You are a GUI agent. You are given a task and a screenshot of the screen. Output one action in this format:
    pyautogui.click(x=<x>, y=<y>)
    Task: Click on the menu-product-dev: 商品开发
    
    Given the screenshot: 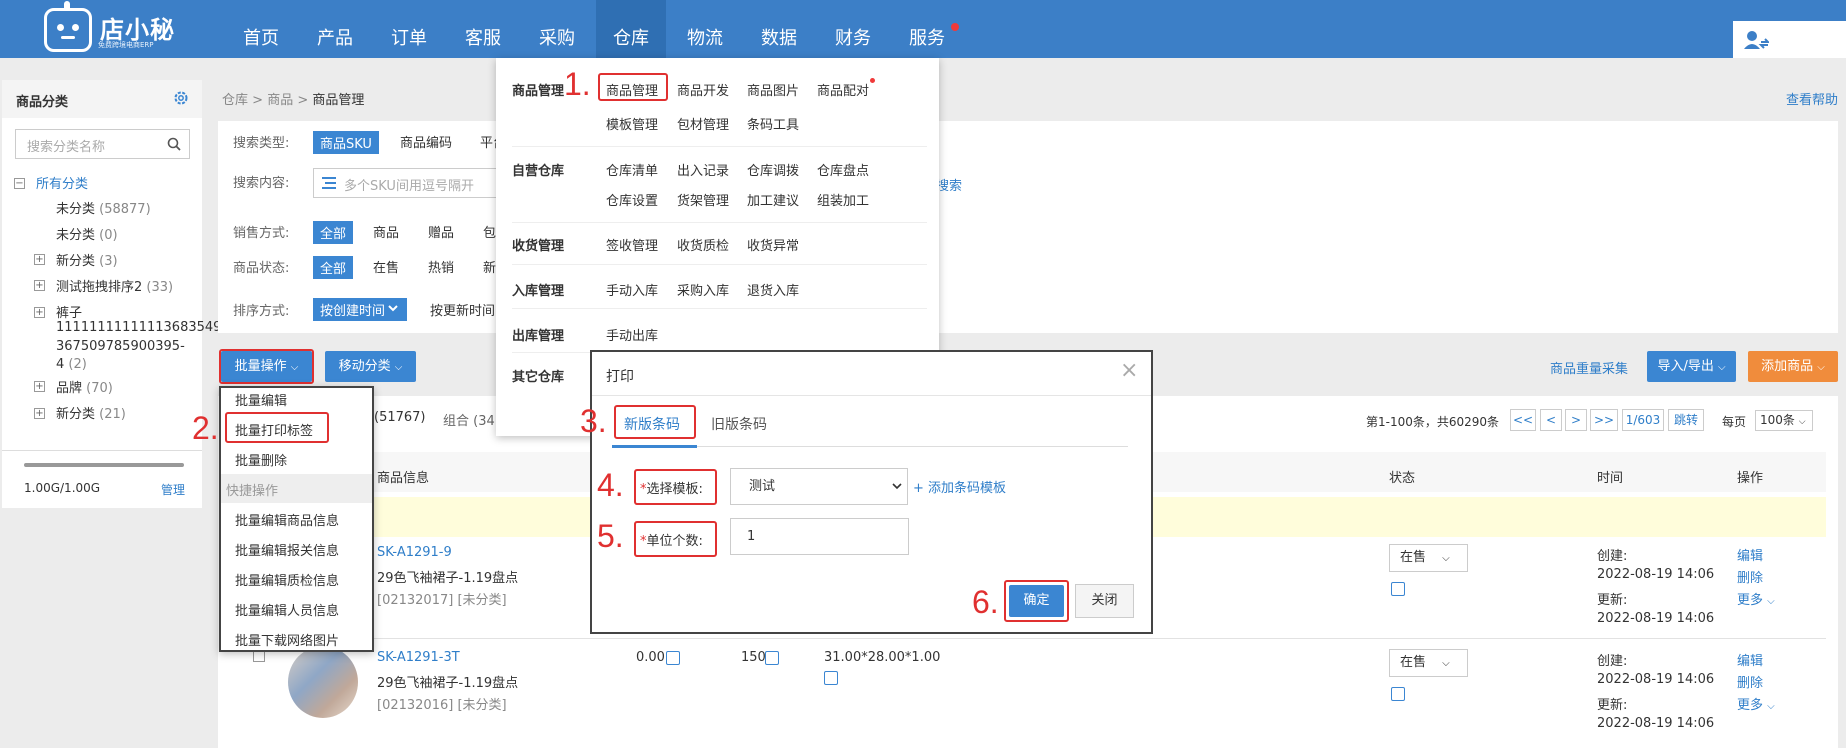 What is the action you would take?
    pyautogui.click(x=703, y=89)
    